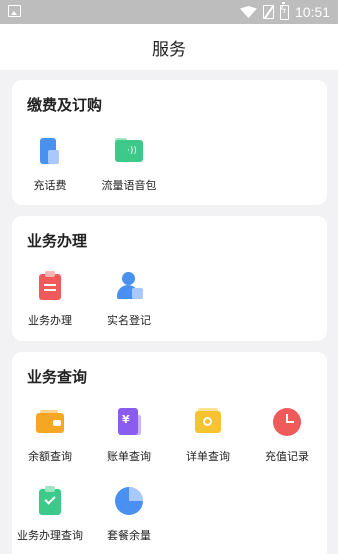 This screenshot has height=554, width=338. What do you see at coordinates (50, 535) in the screenshot?
I see `service-item-label: 业务办理查询` at bounding box center [50, 535].